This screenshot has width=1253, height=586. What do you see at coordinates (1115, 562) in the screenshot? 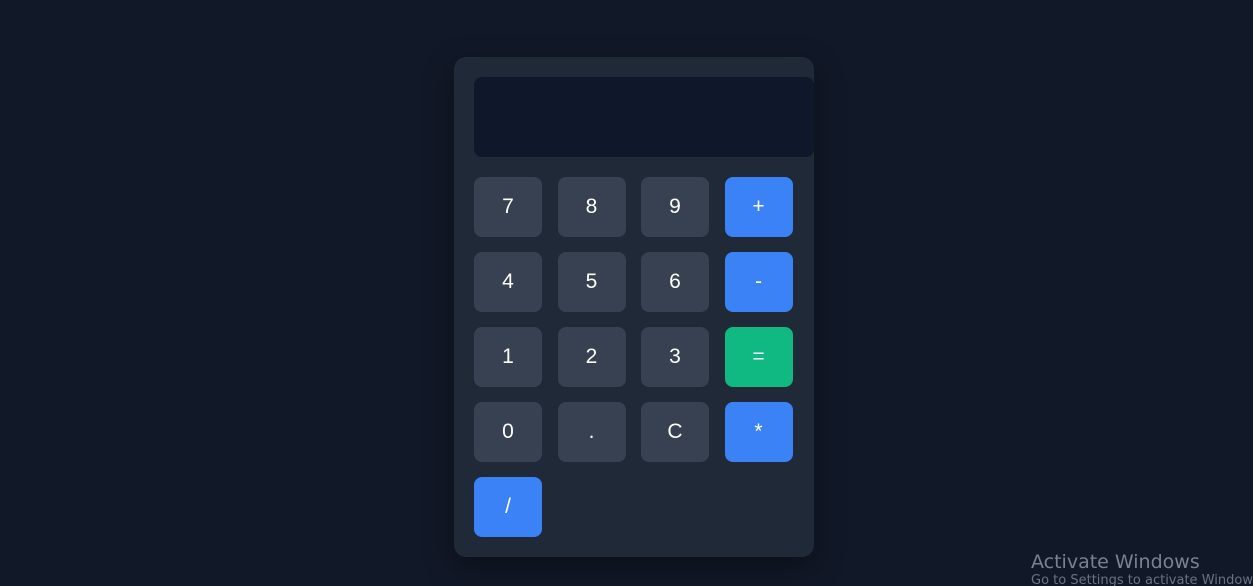
I see `watermark-title: Activate Windows` at bounding box center [1115, 562].